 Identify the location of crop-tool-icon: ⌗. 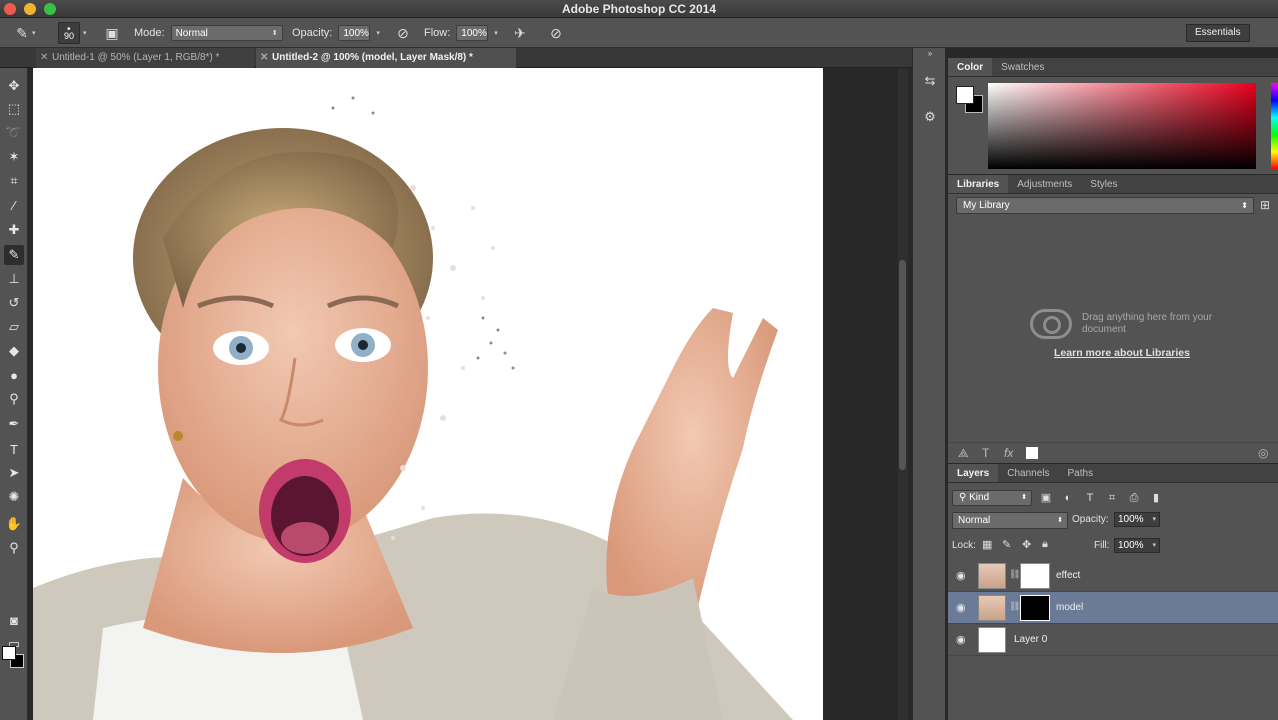
(14, 181).